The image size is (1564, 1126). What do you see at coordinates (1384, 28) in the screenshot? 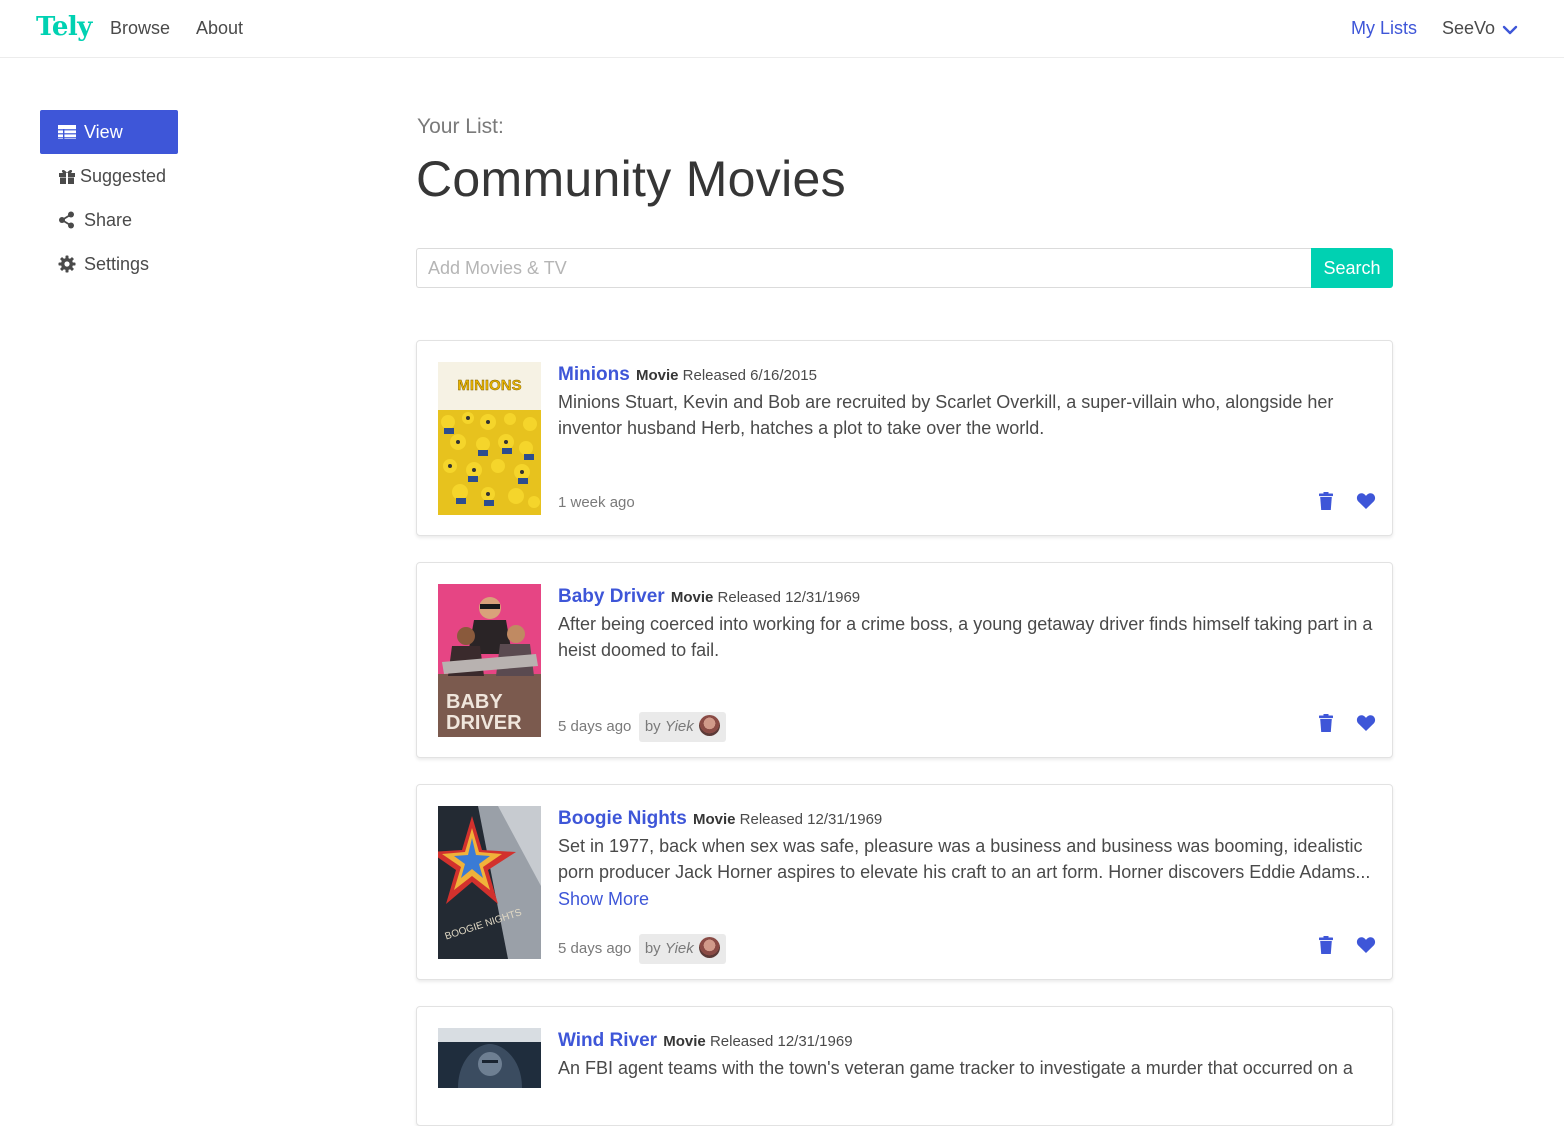
I see `nav-my-lists-link: My Lists` at bounding box center [1384, 28].